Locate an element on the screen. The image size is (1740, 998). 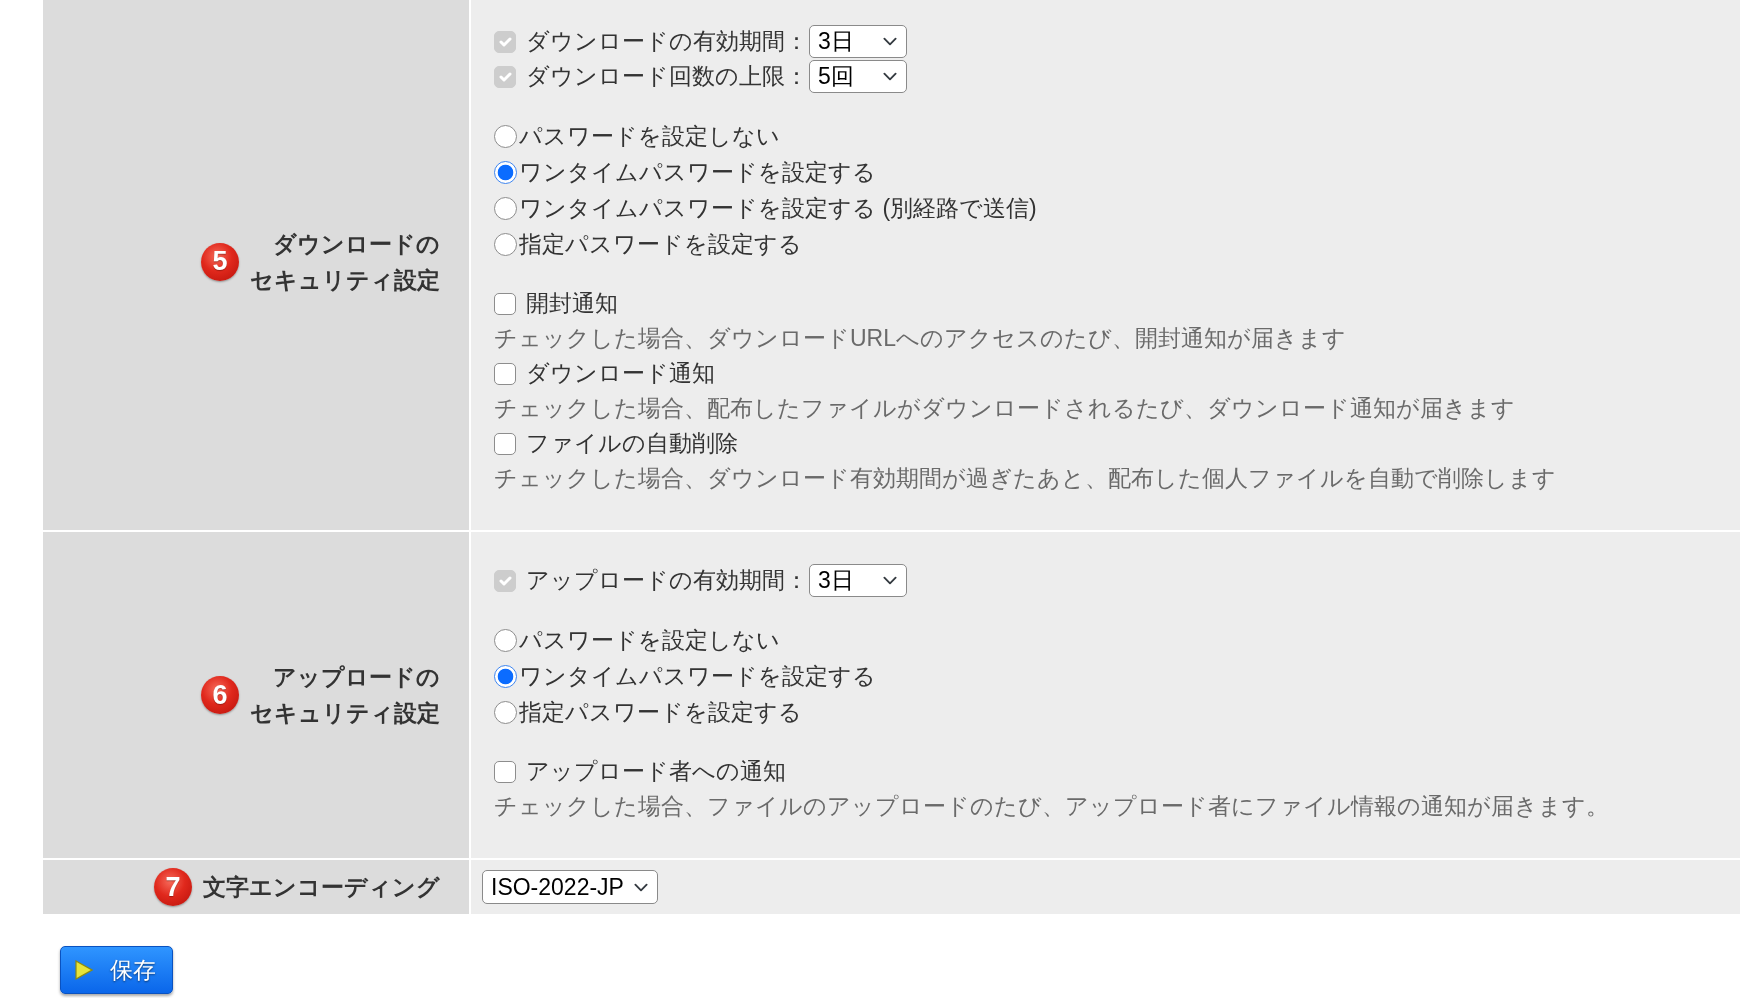
save-button: 保存 is located at coordinates (116, 970).